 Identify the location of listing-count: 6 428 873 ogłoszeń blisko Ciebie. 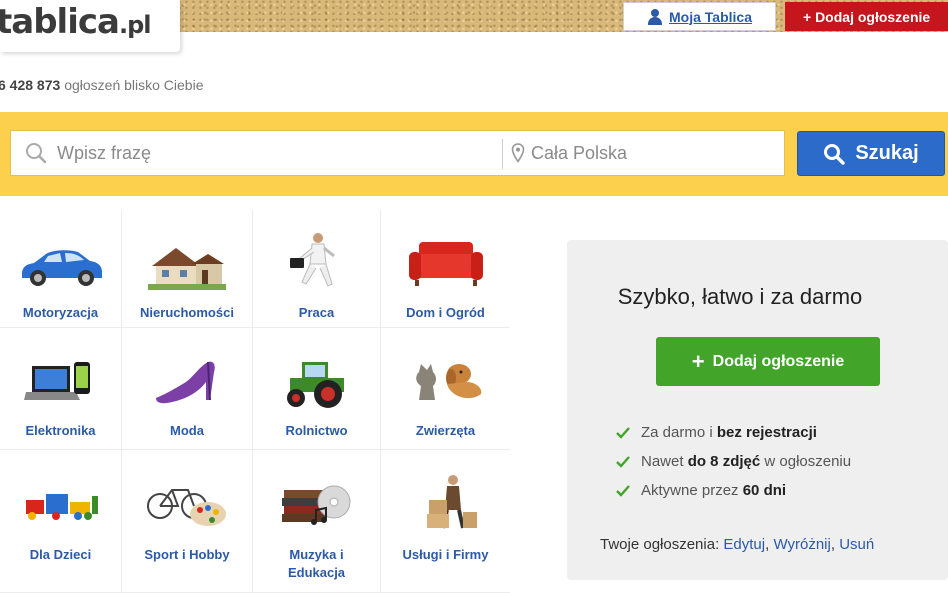
(102, 85).